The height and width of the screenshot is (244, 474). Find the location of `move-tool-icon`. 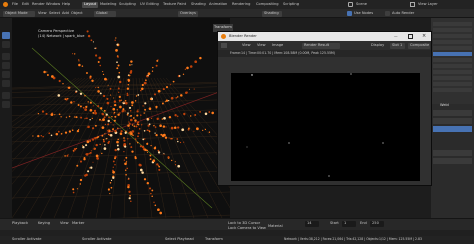

move-tool-icon is located at coordinates (6, 56).